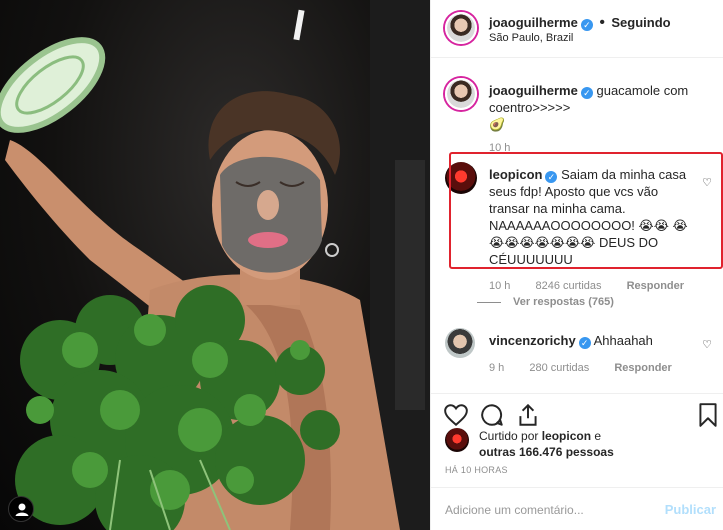 Image resolution: width=723 pixels, height=530 pixels. What do you see at coordinates (492, 415) in the screenshot?
I see `comment-icon` at bounding box center [492, 415].